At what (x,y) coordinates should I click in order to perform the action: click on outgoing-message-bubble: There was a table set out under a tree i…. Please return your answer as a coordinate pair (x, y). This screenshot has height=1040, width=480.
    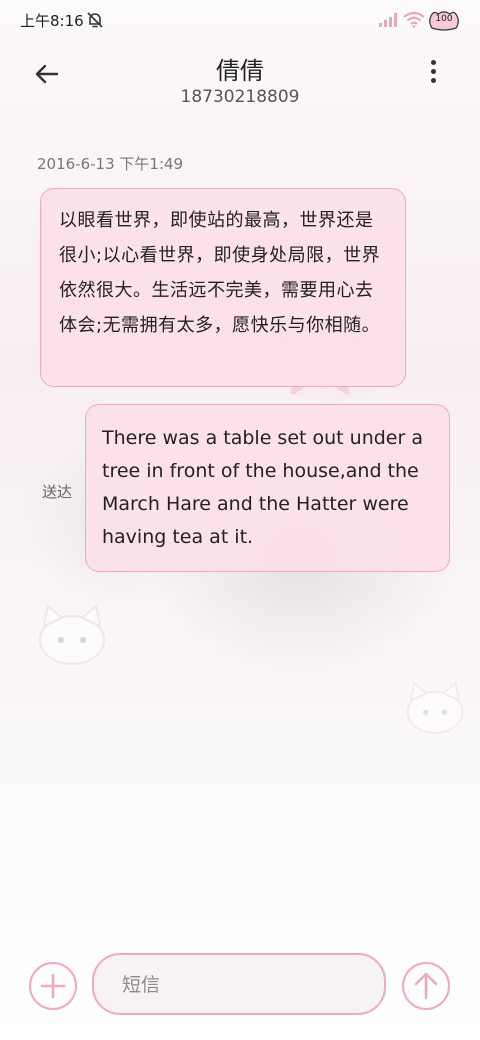
    Looking at the image, I should click on (267, 488).